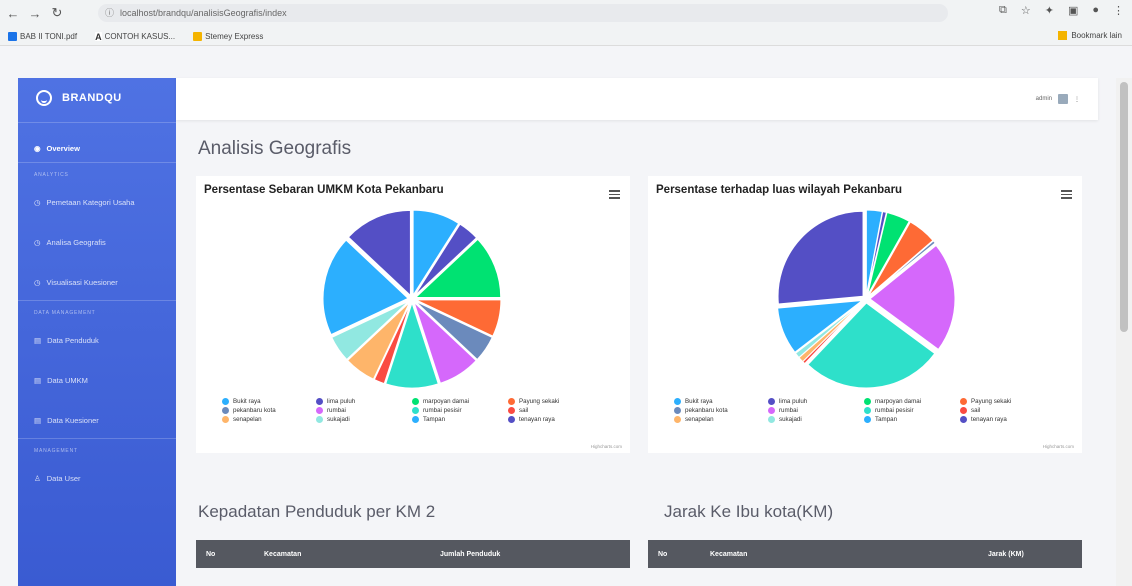  I want to click on column-header: Jumlah Penduduk, so click(470, 554).